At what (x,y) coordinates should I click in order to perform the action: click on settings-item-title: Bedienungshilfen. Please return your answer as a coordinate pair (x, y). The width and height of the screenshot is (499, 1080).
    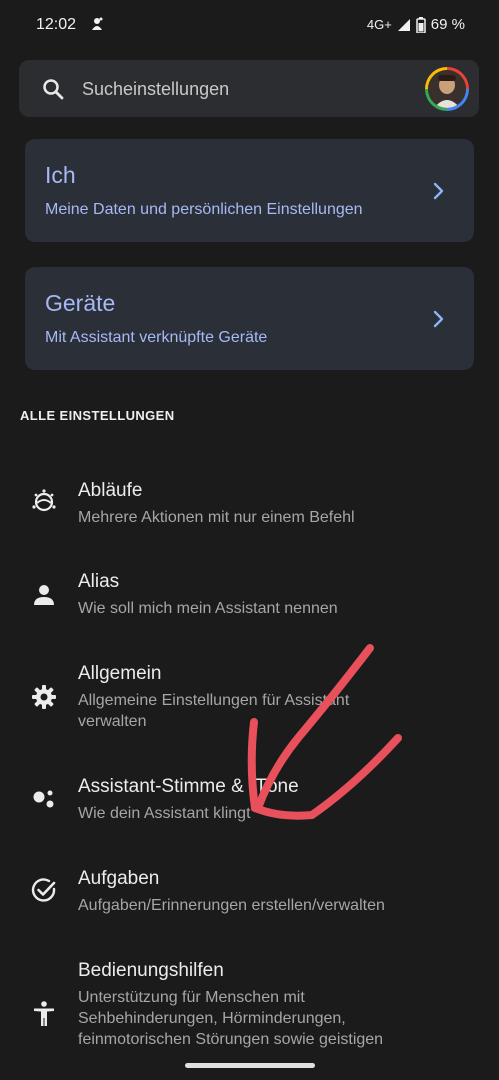
    Looking at the image, I should click on (151, 970).